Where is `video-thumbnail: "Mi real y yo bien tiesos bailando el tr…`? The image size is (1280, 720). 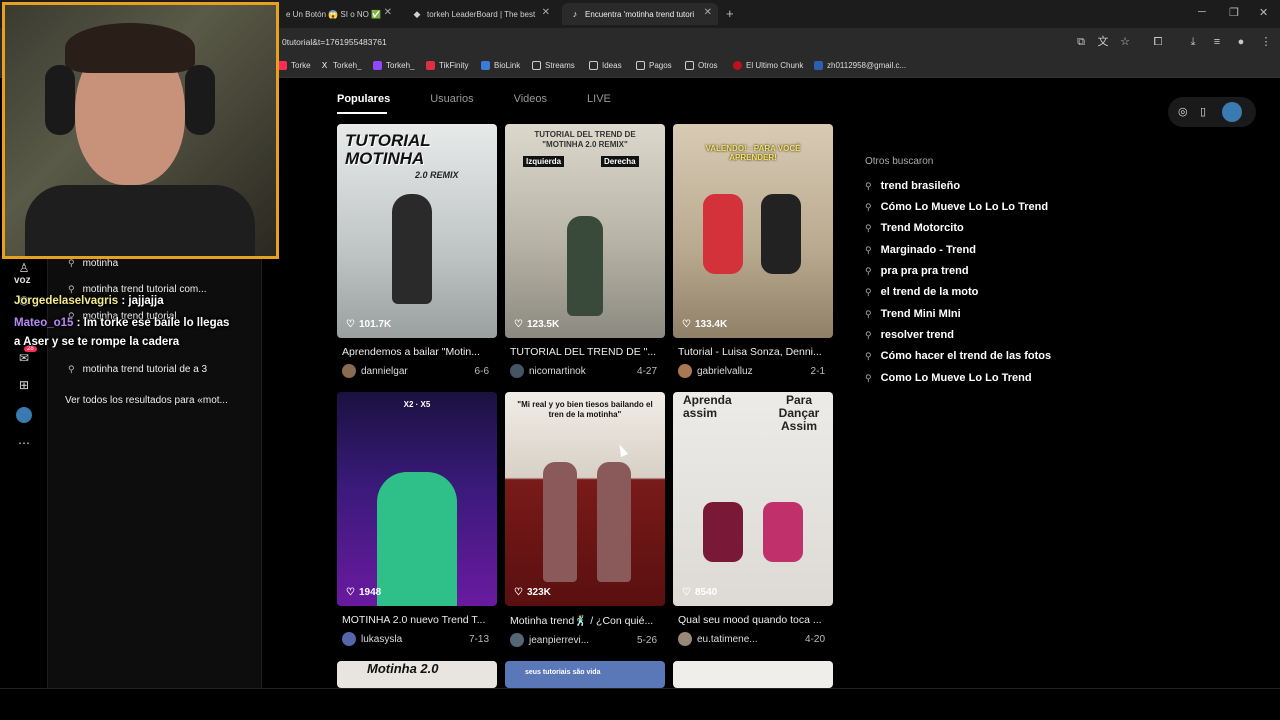
video-thumbnail: "Mi real y yo bien tiesos bailando el tr… is located at coordinates (585, 499).